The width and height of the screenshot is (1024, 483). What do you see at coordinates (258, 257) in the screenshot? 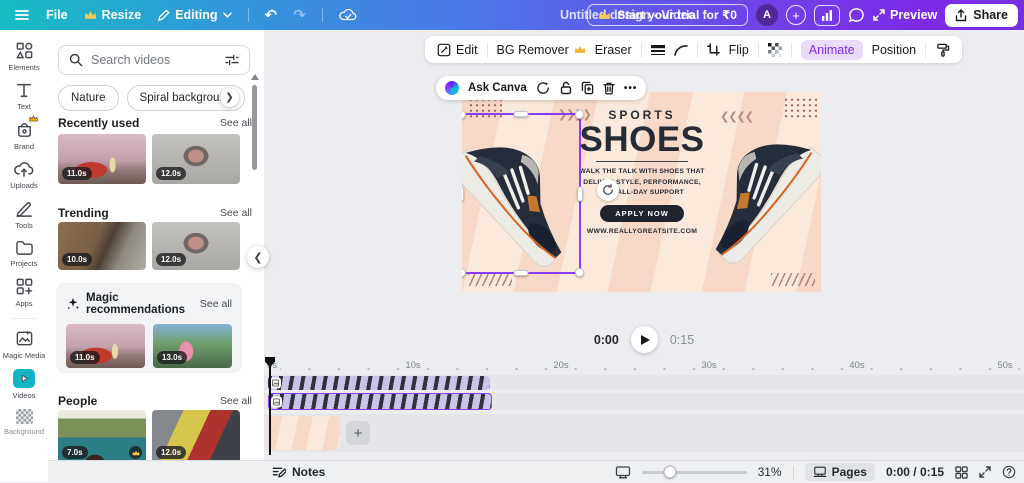
I see `panel-collapse-button: ❮` at bounding box center [258, 257].